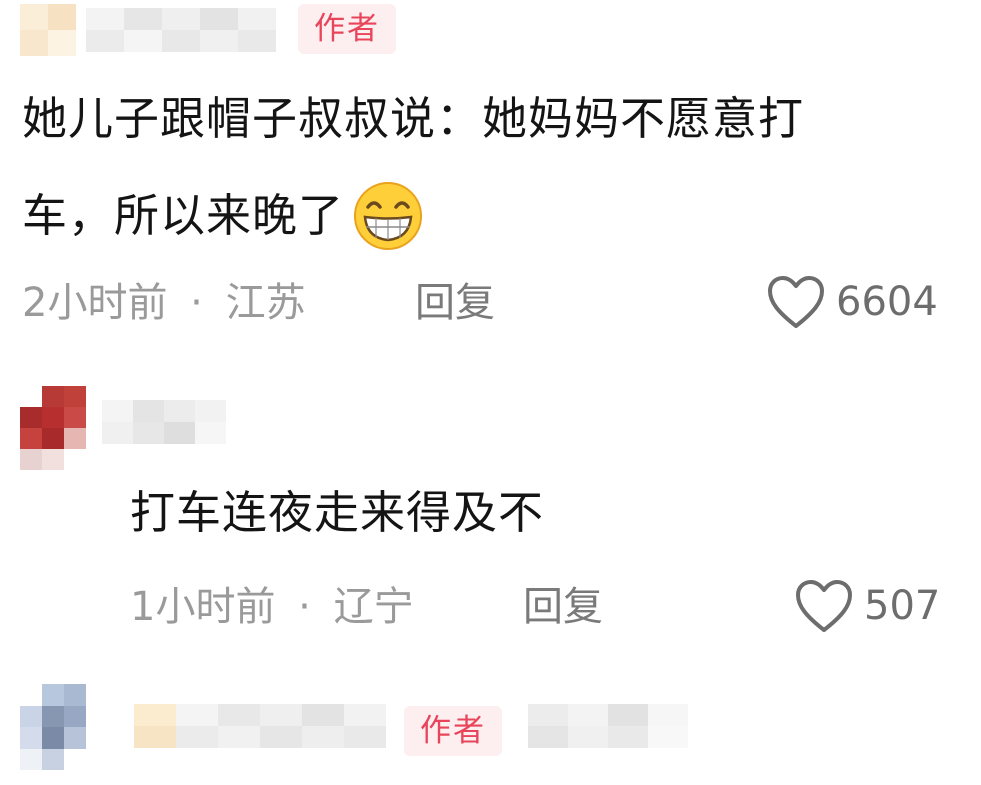 The width and height of the screenshot is (981, 785). What do you see at coordinates (902, 606) in the screenshot?
I see `like-count: 507` at bounding box center [902, 606].